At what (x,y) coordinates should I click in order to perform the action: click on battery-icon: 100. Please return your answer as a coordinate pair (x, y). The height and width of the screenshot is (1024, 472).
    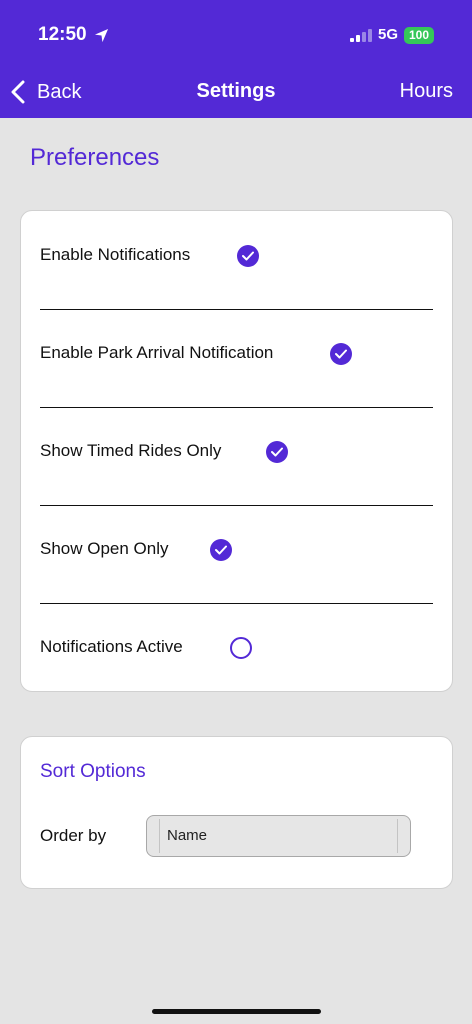
    Looking at the image, I should click on (419, 35).